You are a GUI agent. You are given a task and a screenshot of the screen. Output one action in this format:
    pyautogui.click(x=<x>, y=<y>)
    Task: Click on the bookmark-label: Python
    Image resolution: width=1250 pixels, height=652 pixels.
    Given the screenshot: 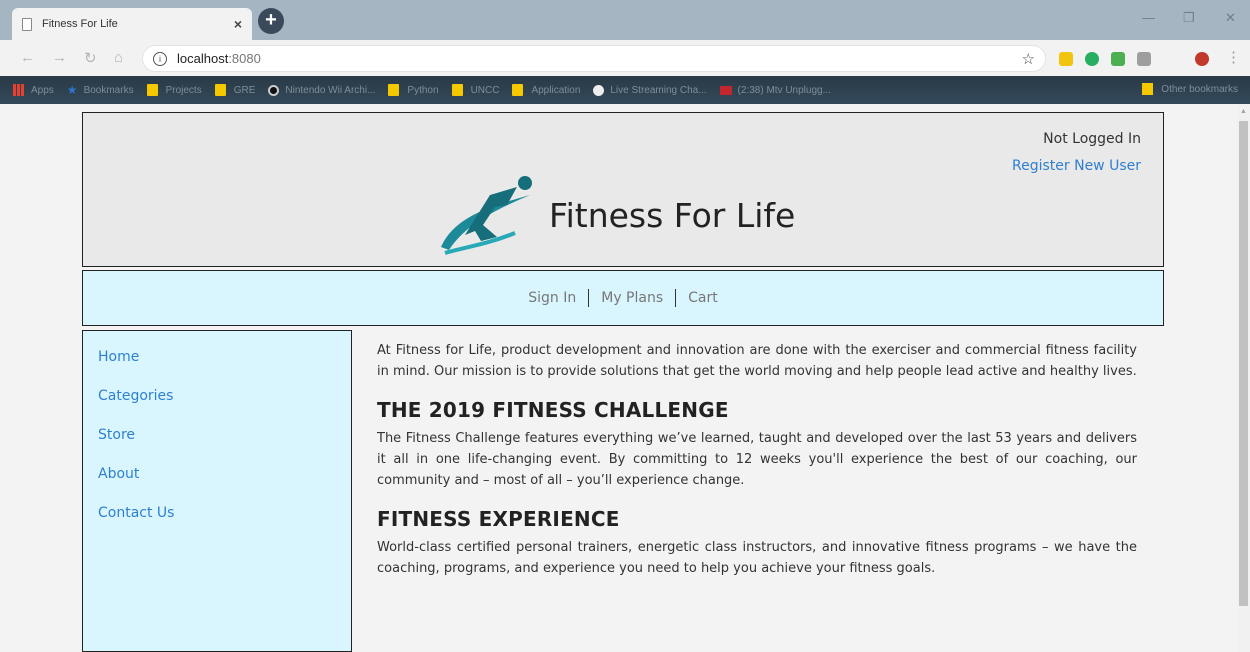 What is the action you would take?
    pyautogui.click(x=423, y=90)
    